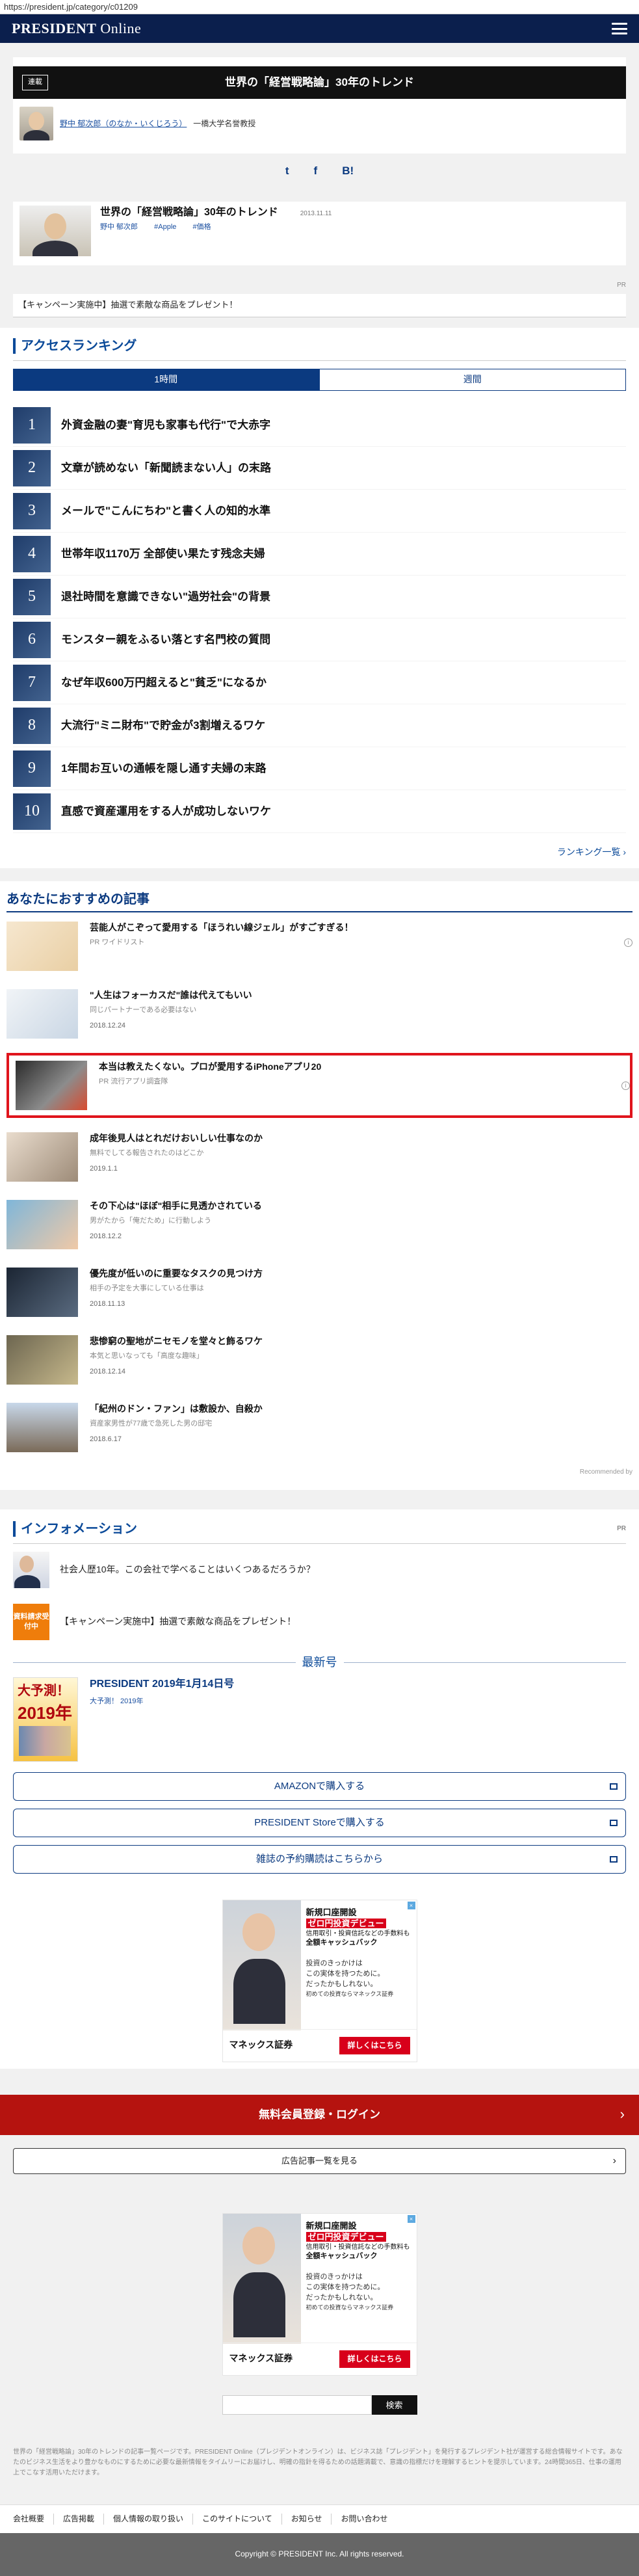 The height and width of the screenshot is (2576, 639). What do you see at coordinates (319, 1622) in the screenshot?
I see `info-item: 資料請求受付中 【キャンペーン実施中】抽選で素敵な商品をプレゼント！` at bounding box center [319, 1622].